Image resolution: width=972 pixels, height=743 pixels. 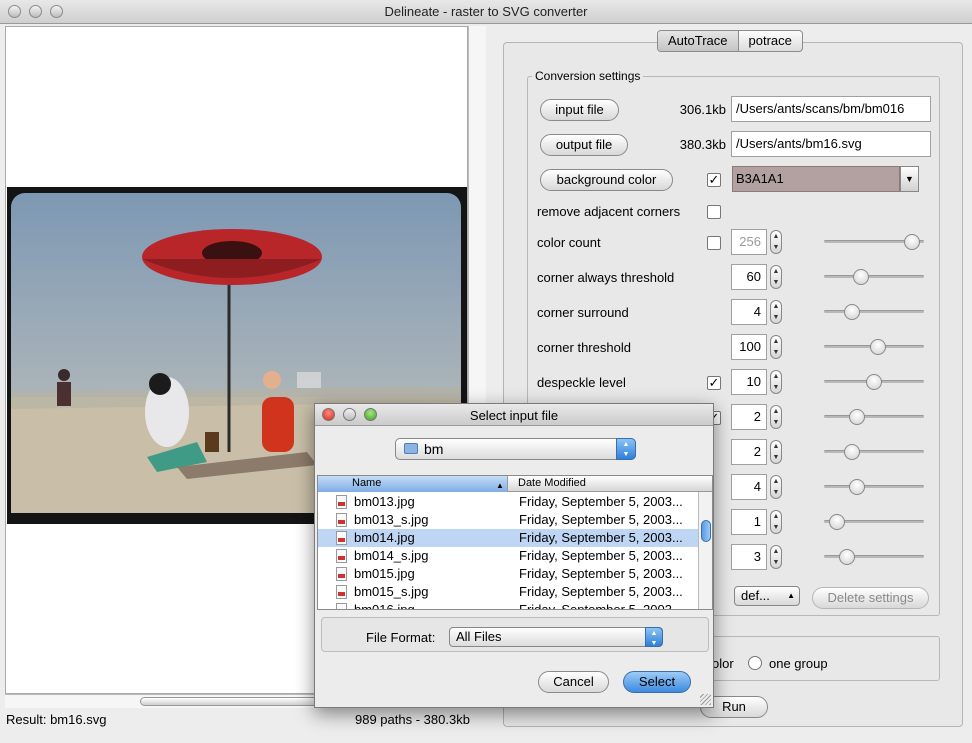 I want to click on file-format-label: File Format:, so click(x=401, y=637).